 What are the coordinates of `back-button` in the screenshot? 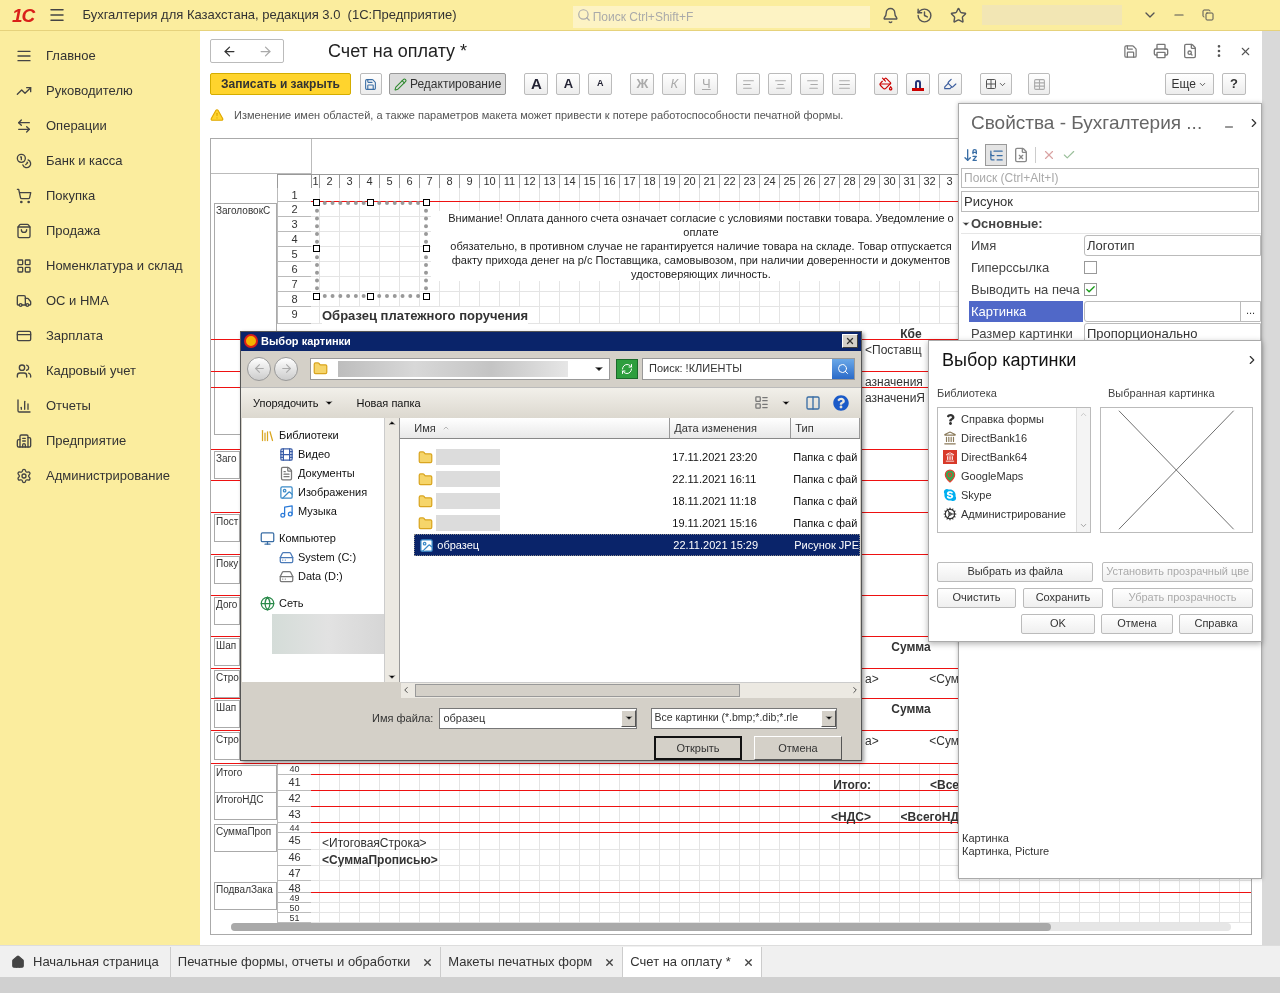 It's located at (259, 368).